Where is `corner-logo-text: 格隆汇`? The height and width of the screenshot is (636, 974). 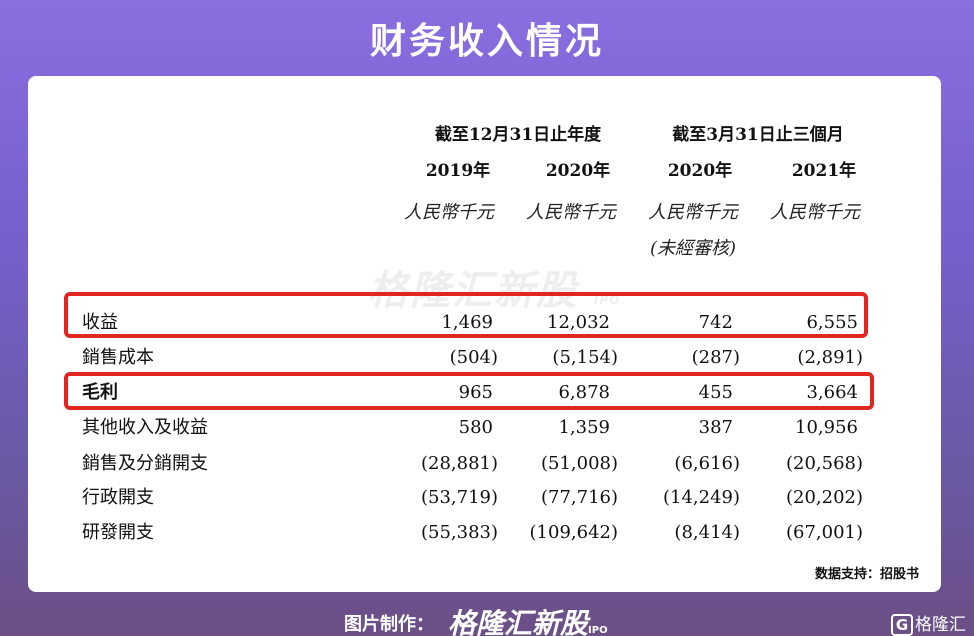
corner-logo-text: 格隆汇 is located at coordinates (940, 625).